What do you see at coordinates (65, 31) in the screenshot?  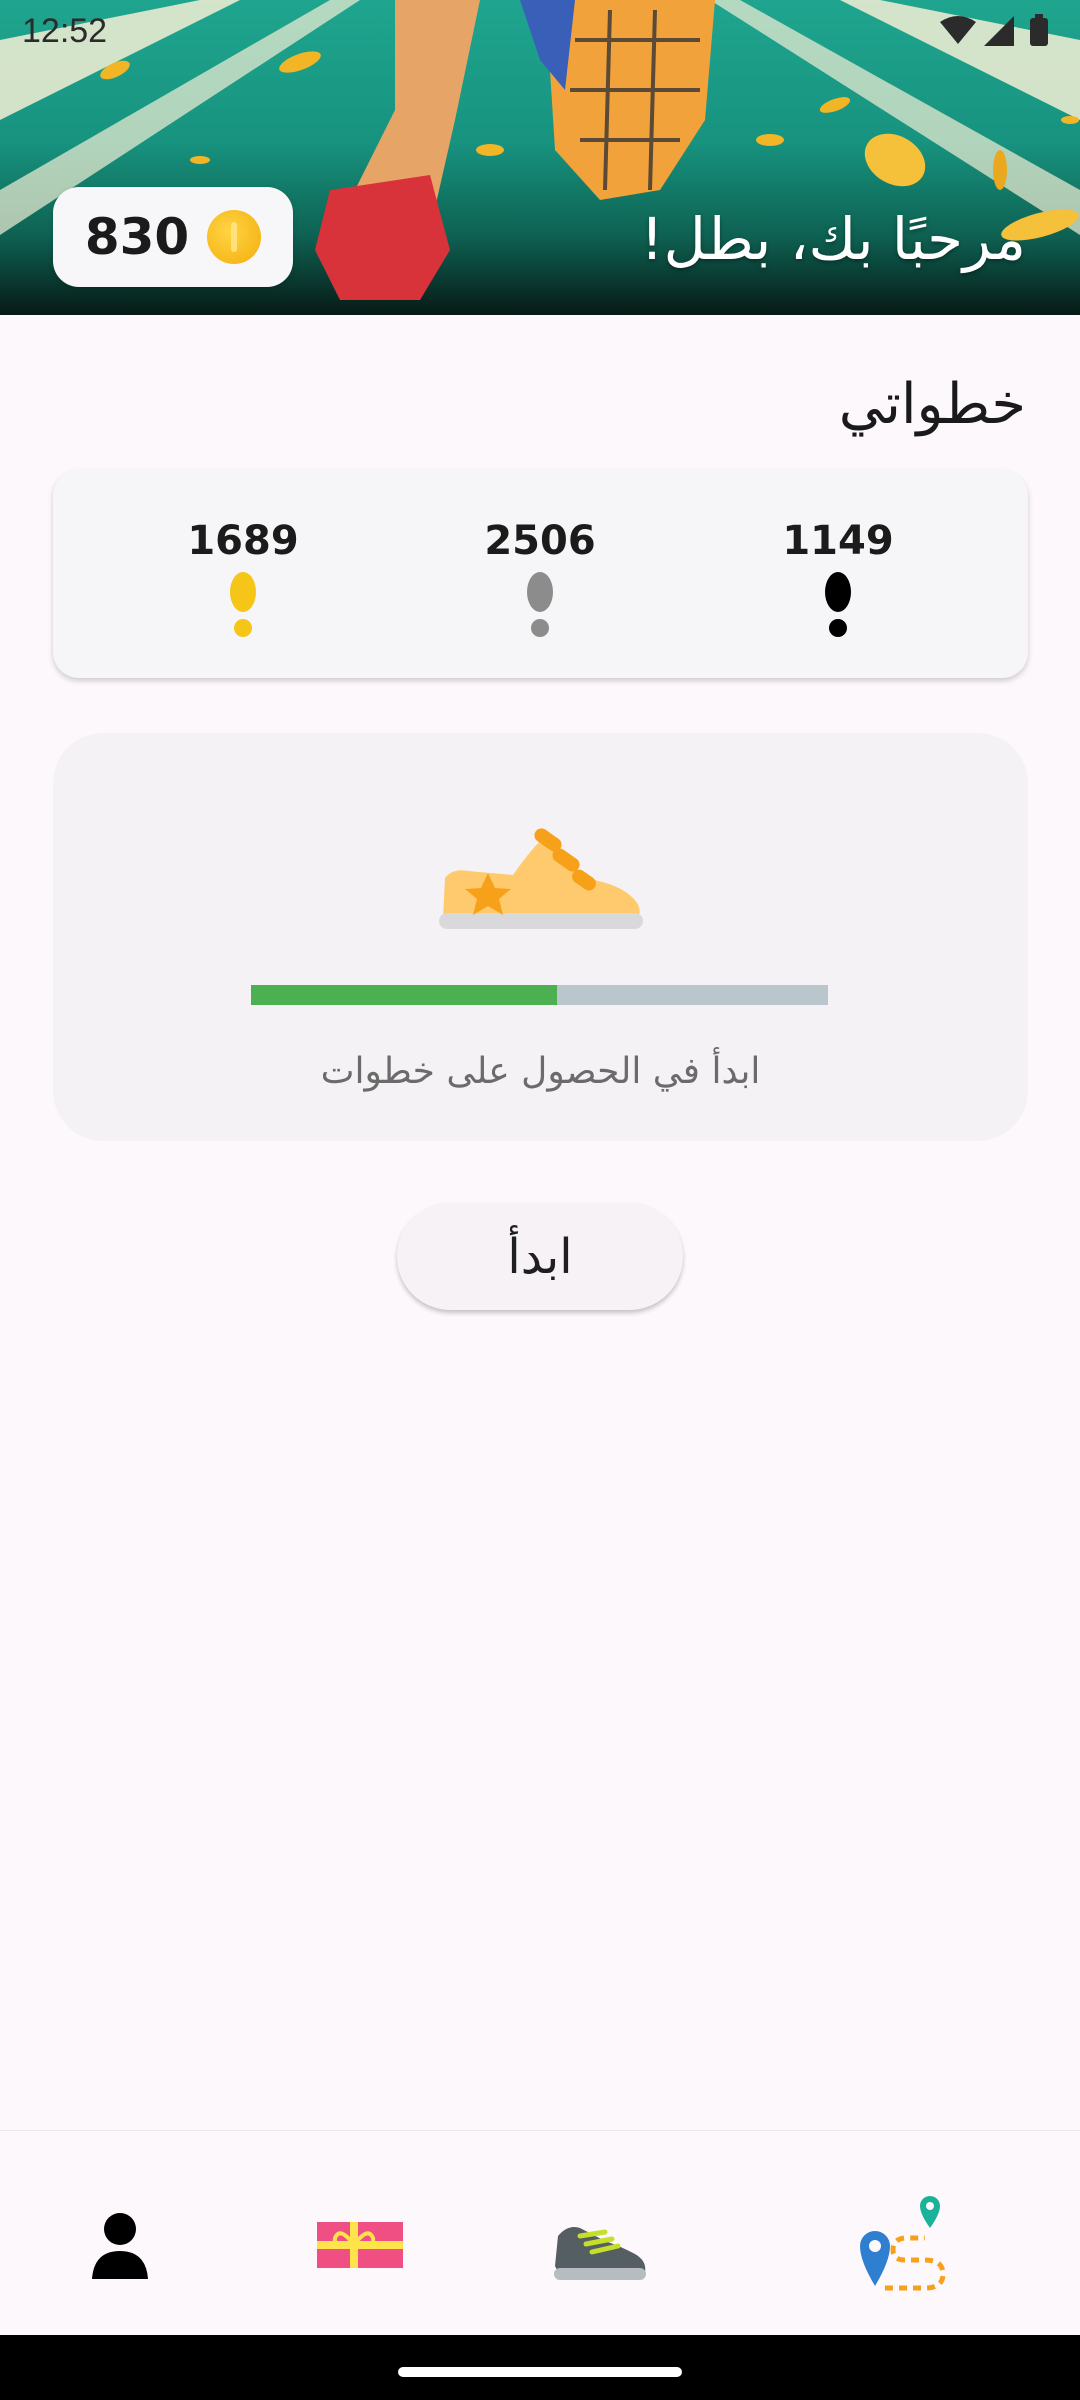 I see `status-time: 12:52` at bounding box center [65, 31].